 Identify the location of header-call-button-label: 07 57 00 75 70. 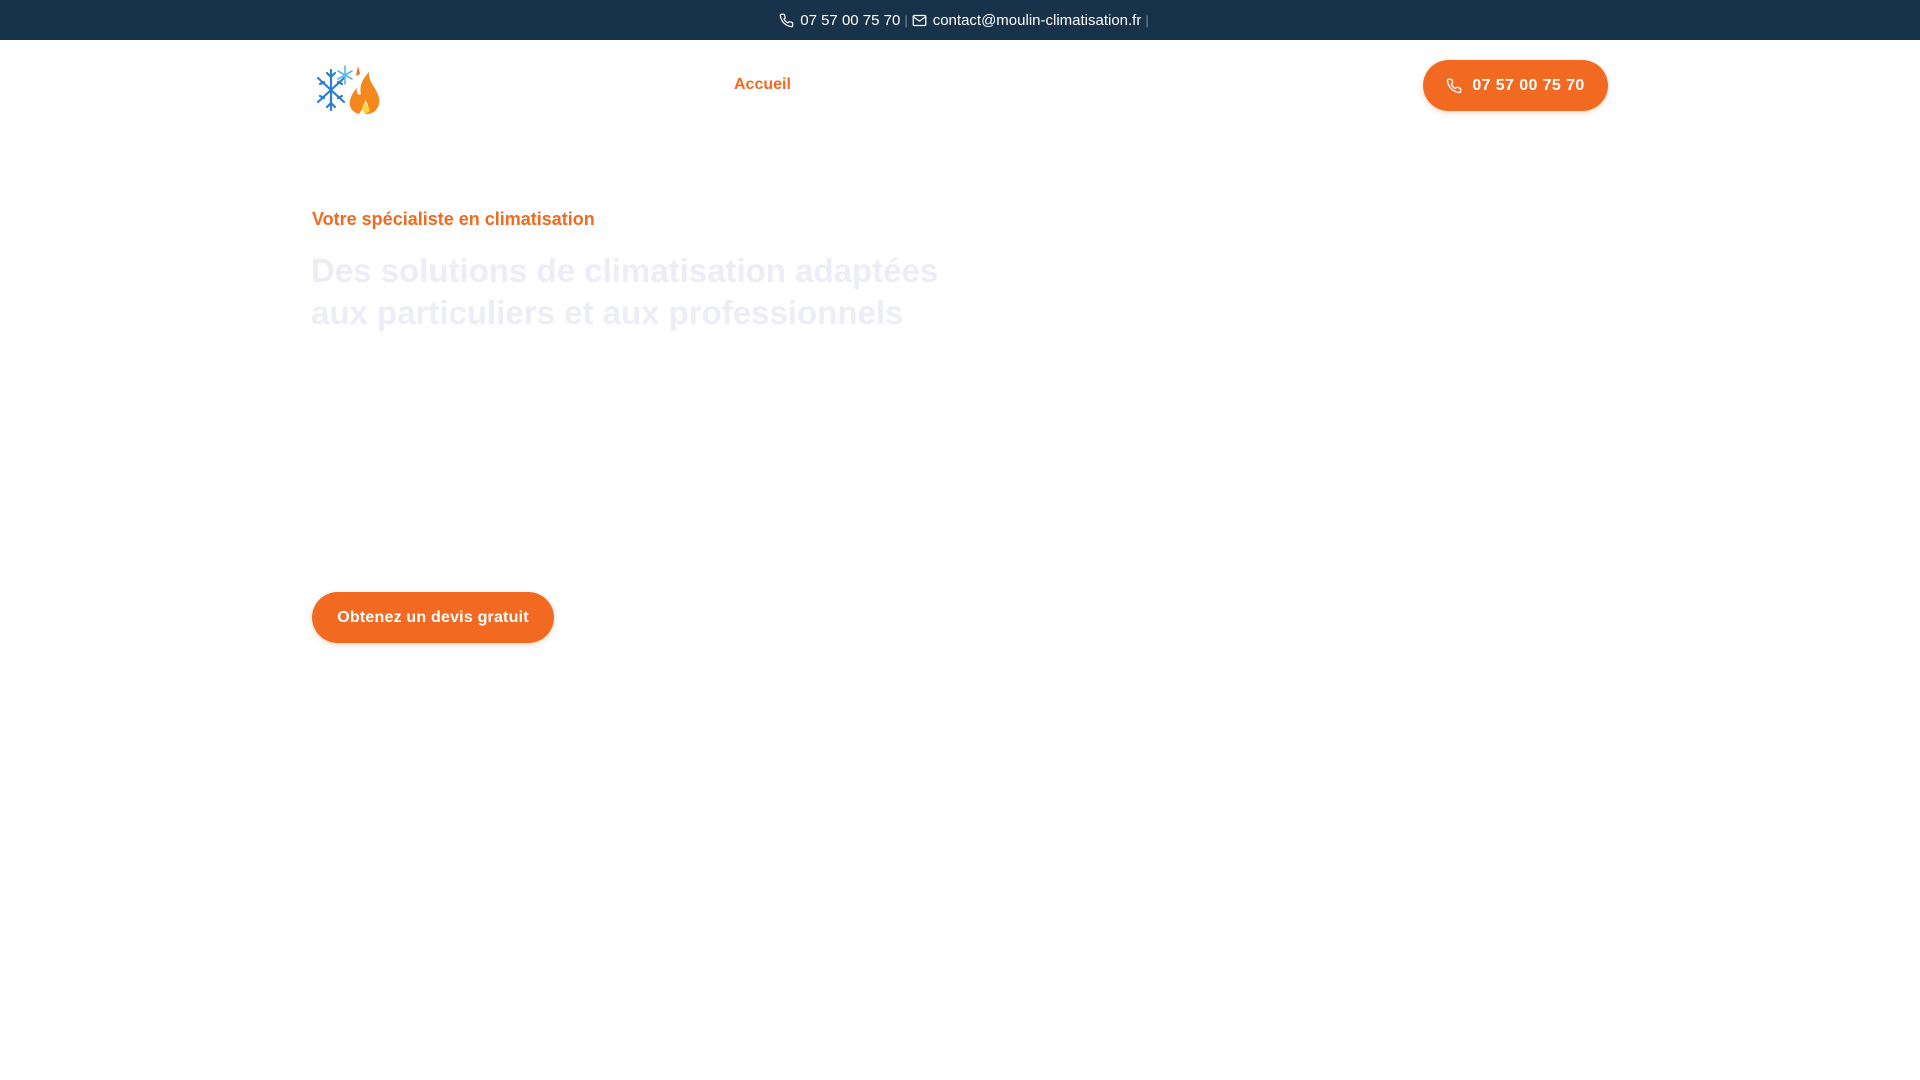
(1528, 85).